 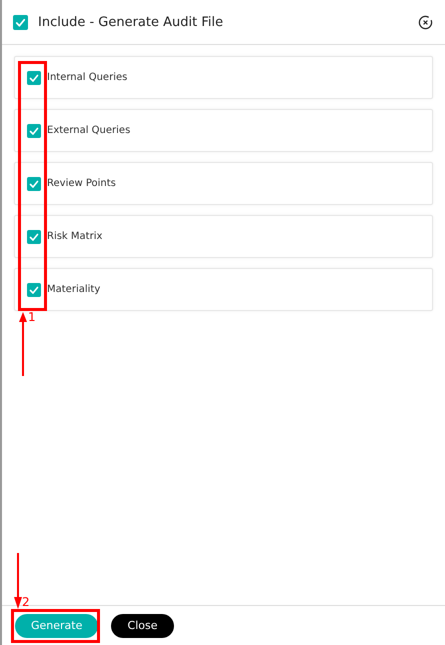 I want to click on option-label: Risk Matrix, so click(x=74, y=236).